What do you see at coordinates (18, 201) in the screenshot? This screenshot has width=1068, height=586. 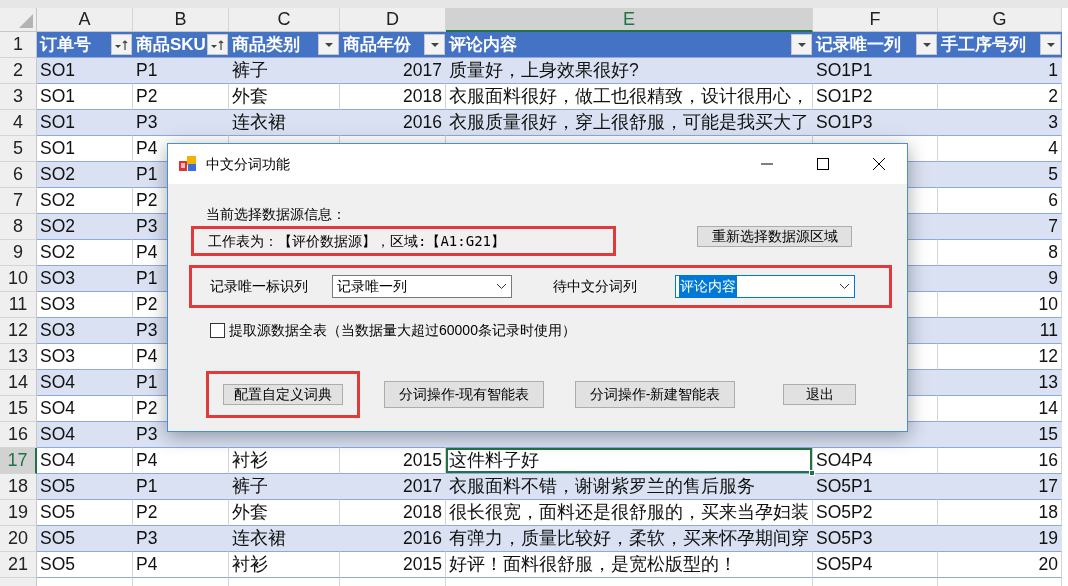 I see `row-header: 7` at bounding box center [18, 201].